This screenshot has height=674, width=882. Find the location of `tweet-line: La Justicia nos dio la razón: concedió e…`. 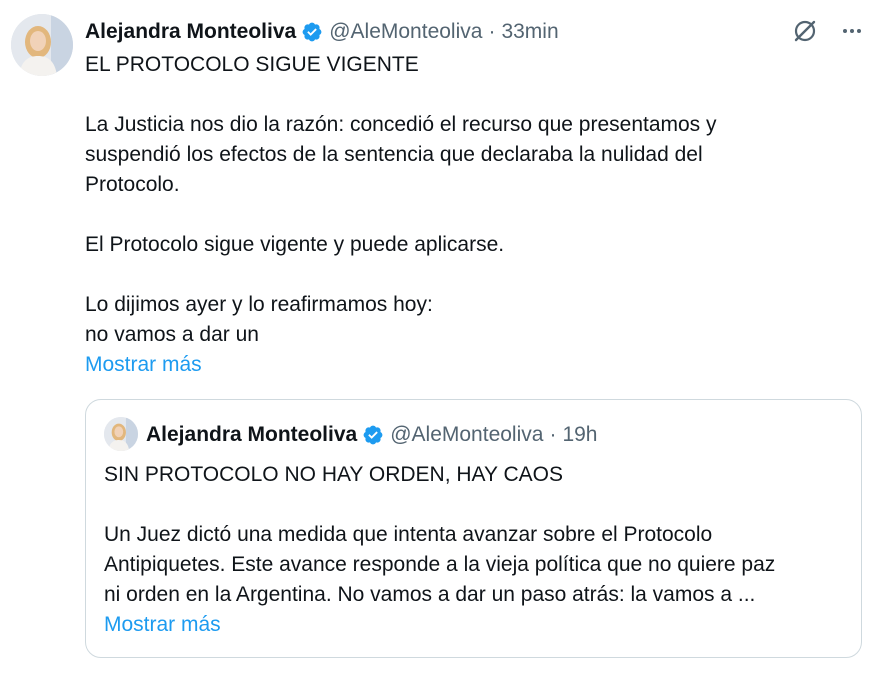

tweet-line: La Justicia nos dio la razón: concedió e… is located at coordinates (401, 124).